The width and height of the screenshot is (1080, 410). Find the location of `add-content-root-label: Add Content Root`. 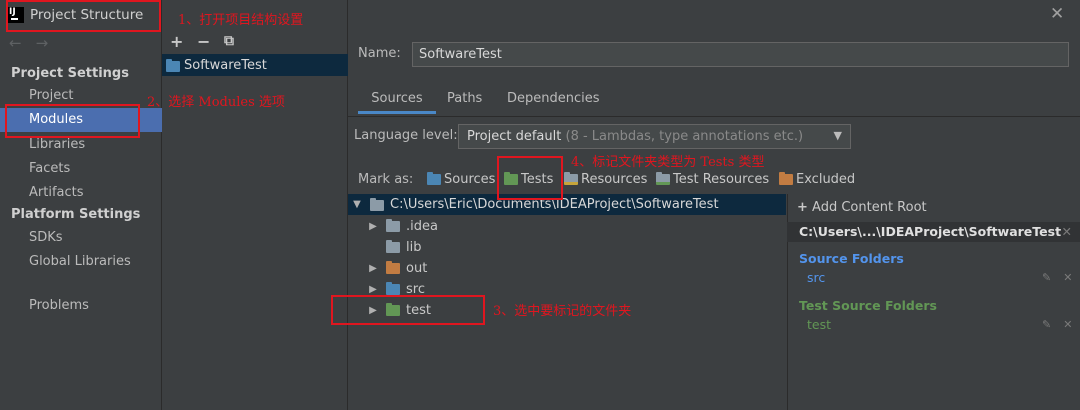

add-content-root-label: Add Content Root is located at coordinates (869, 207).